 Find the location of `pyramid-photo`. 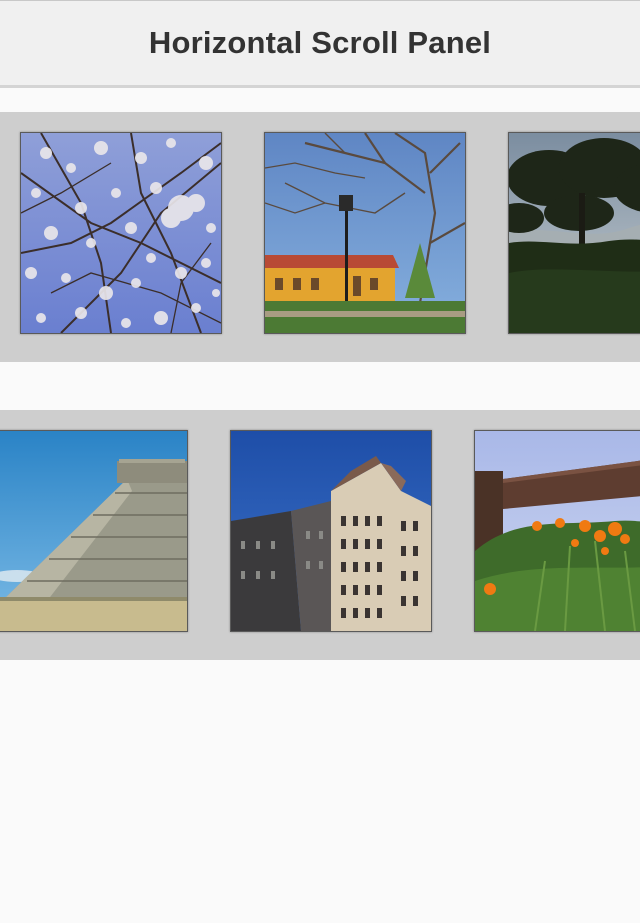

pyramid-photo is located at coordinates (93, 531).